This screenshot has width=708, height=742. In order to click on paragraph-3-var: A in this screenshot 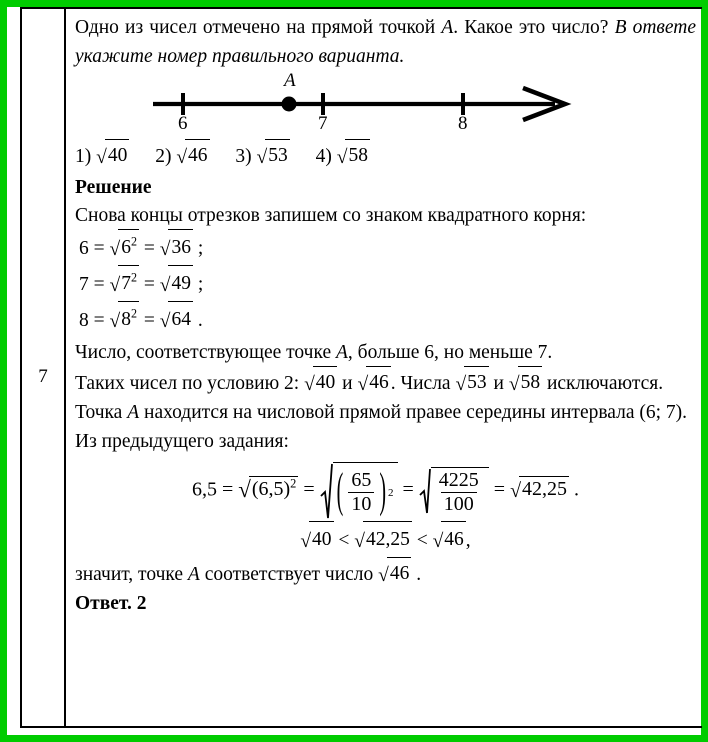, I will do `click(133, 412)`.